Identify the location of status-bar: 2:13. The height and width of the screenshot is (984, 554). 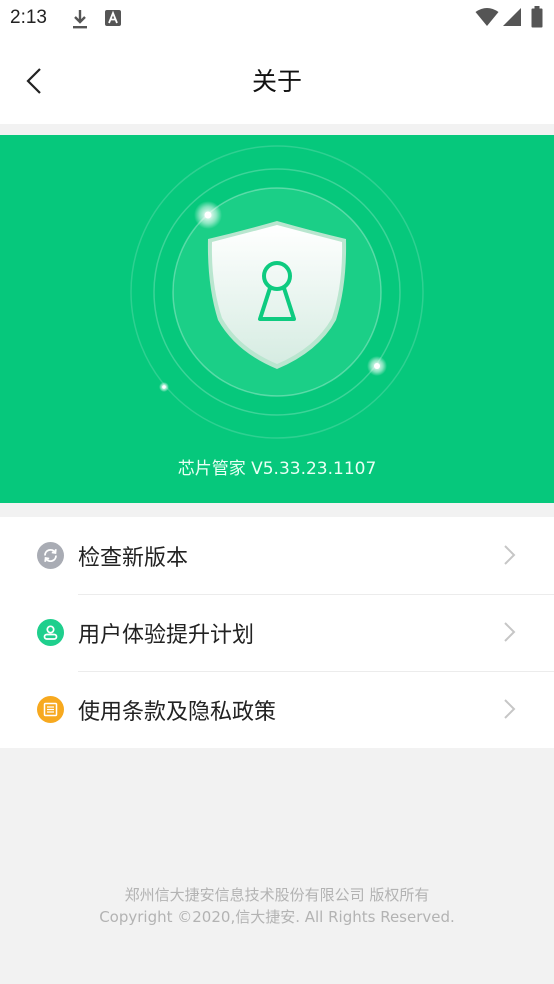
(277, 19).